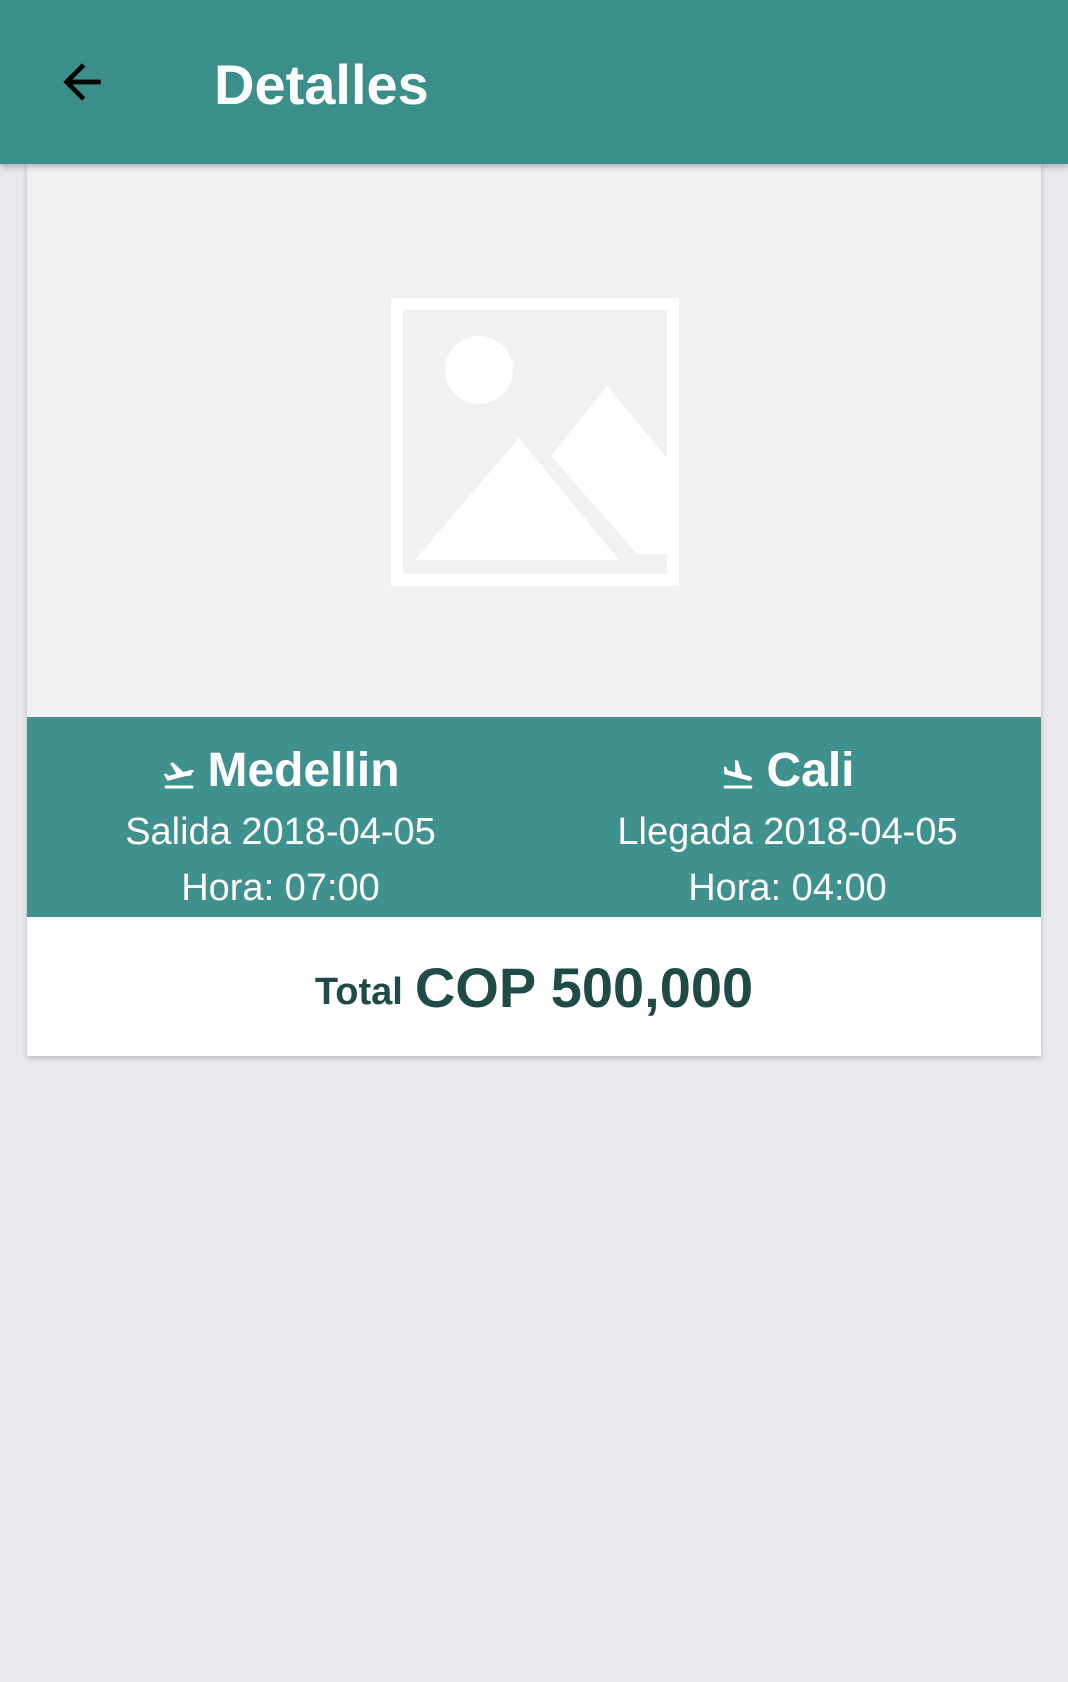  Describe the element at coordinates (787, 832) in the screenshot. I see `arrival-date: Llegada 2018-04-05` at that location.